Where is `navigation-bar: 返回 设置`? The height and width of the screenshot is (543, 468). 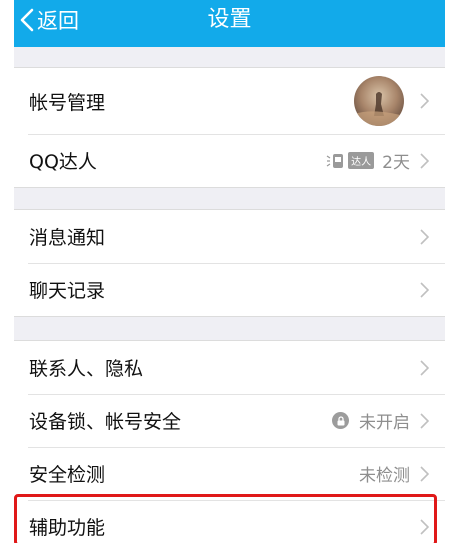 navigation-bar: 返回 设置 is located at coordinates (229, 23).